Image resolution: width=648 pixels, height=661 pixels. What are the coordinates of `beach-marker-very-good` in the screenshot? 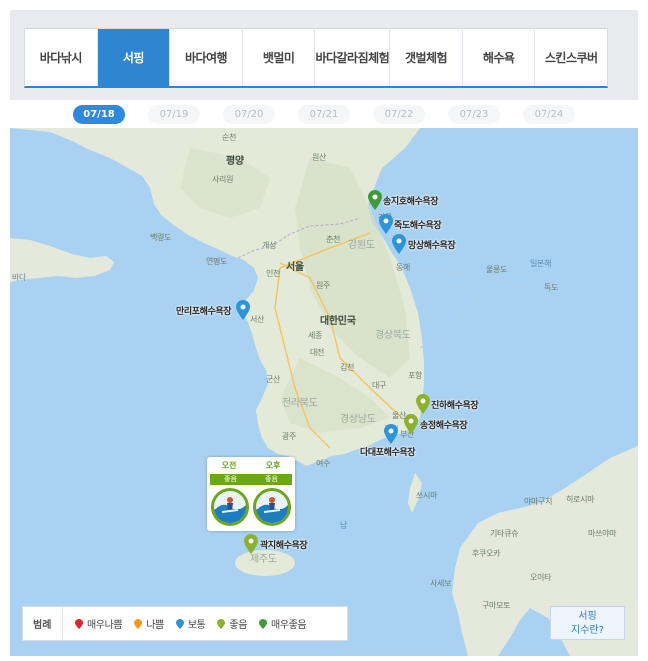 It's located at (375, 200).